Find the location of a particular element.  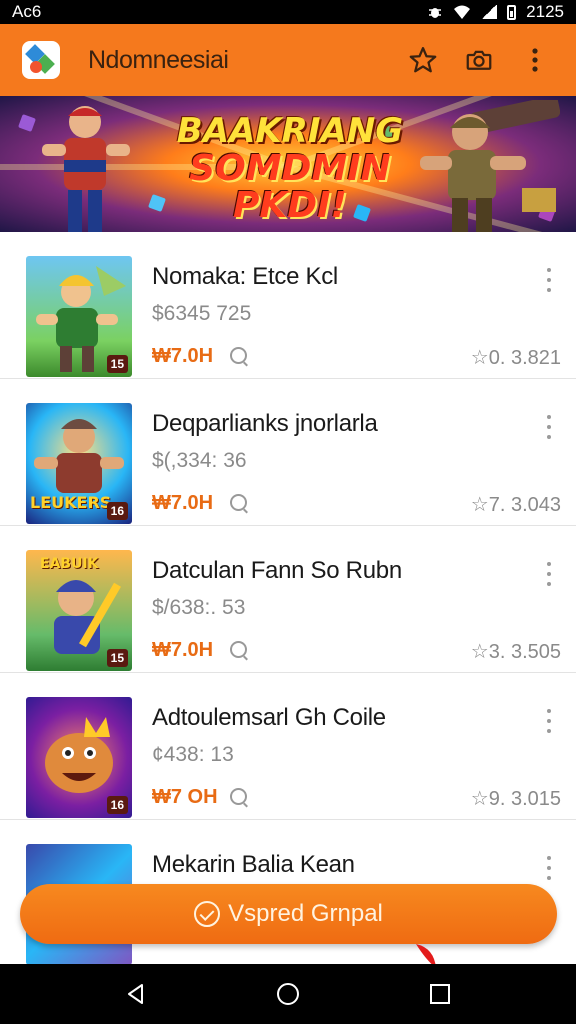

status-time-right: 2125 is located at coordinates (545, 11).